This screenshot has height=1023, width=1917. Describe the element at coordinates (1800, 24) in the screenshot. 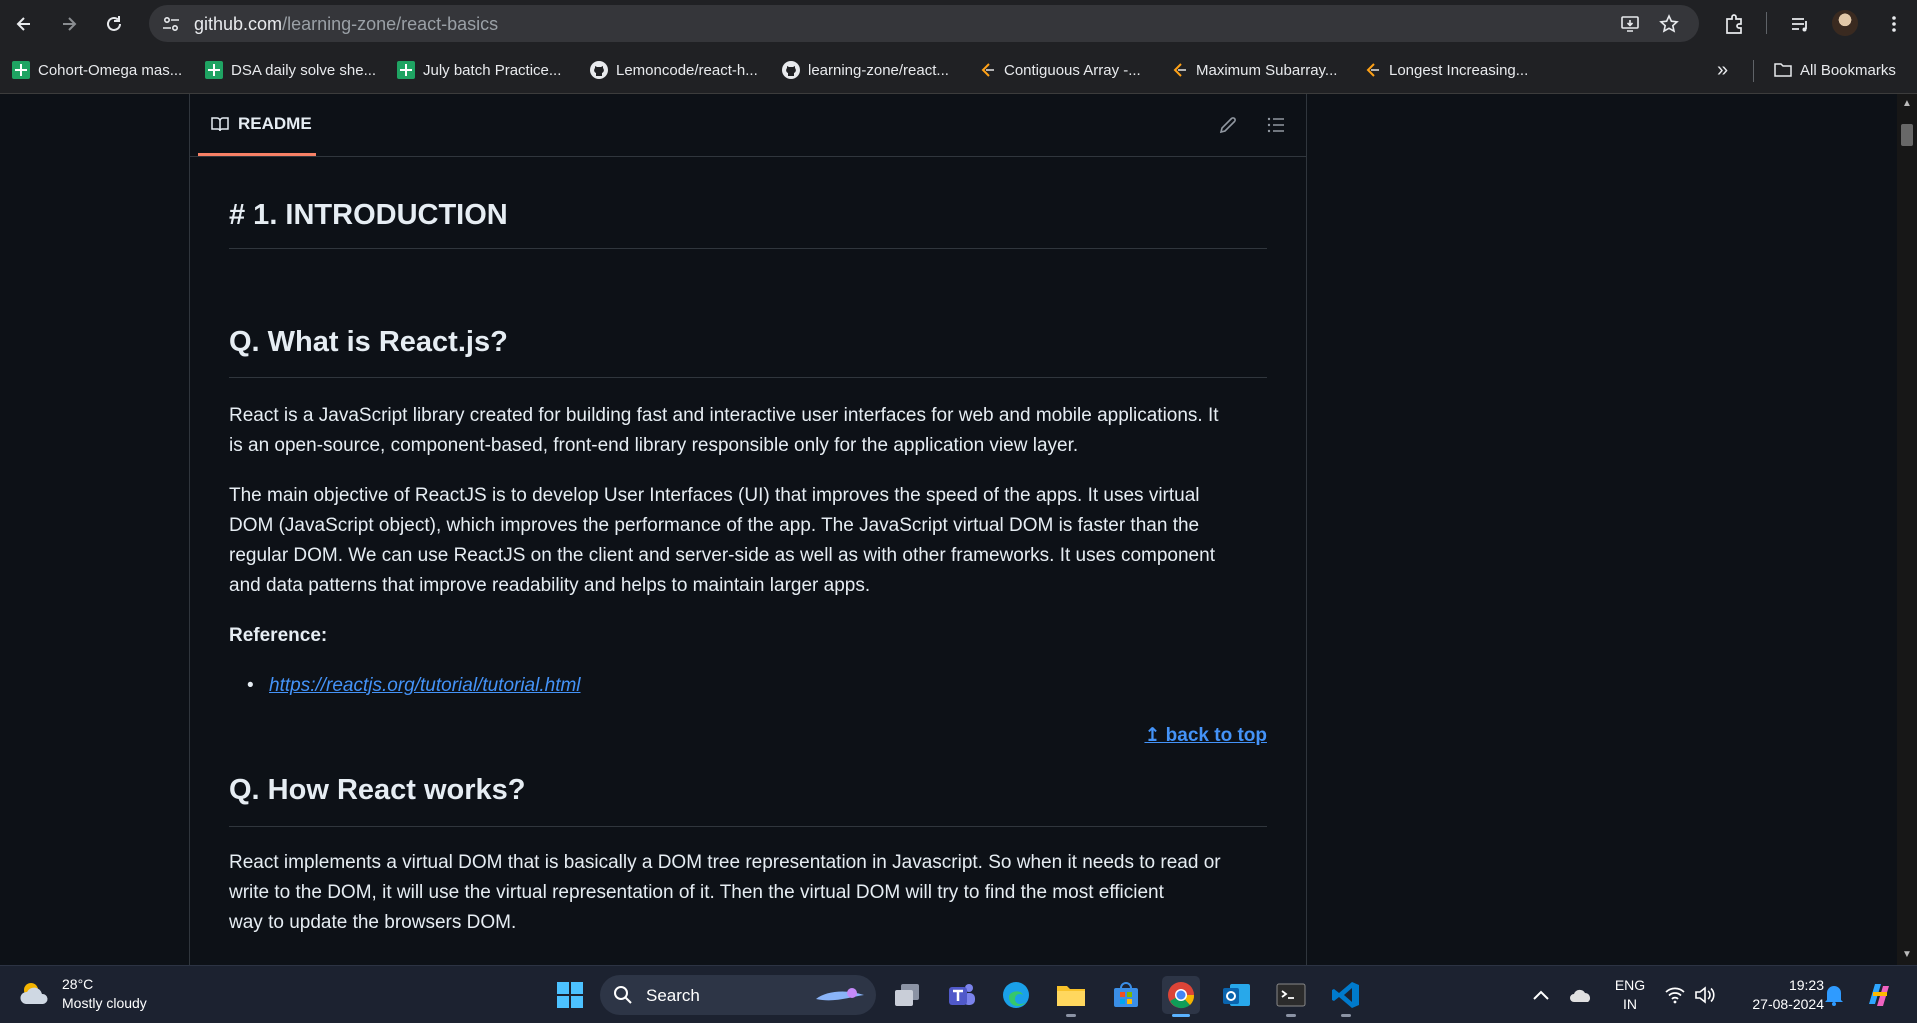

I see `media-queue-icon` at that location.